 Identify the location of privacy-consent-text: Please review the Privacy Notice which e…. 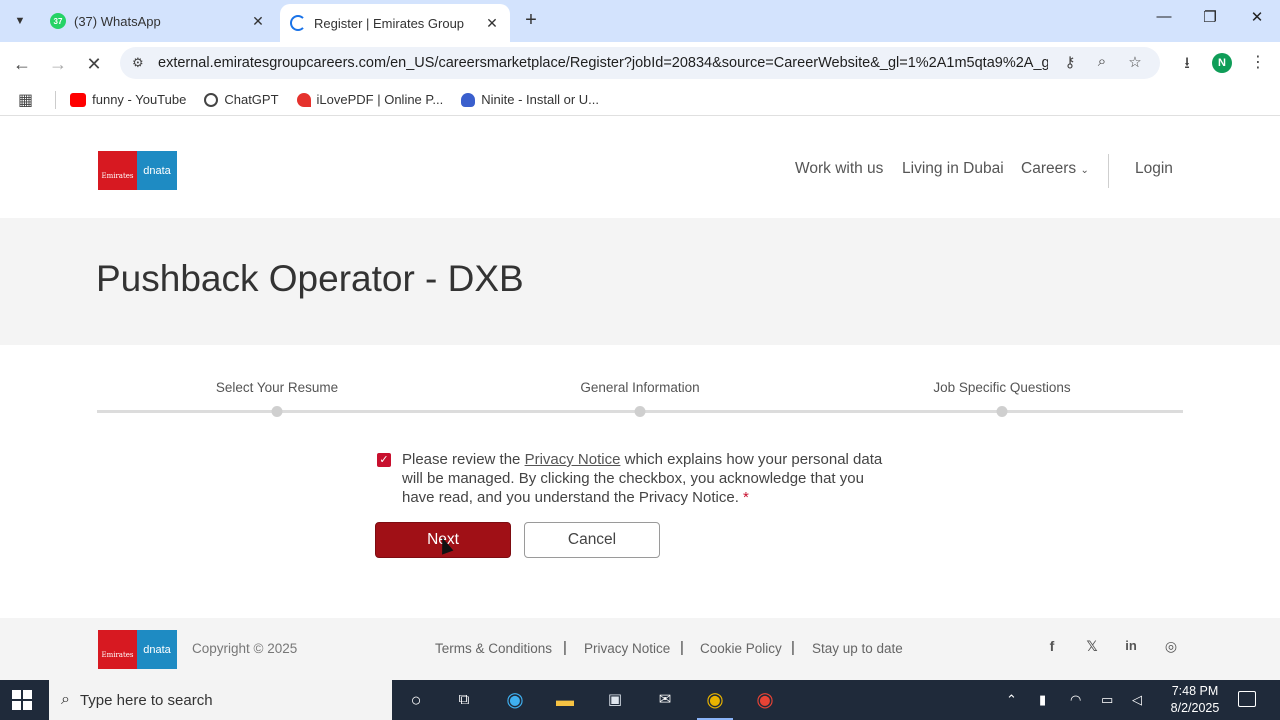
(649, 478).